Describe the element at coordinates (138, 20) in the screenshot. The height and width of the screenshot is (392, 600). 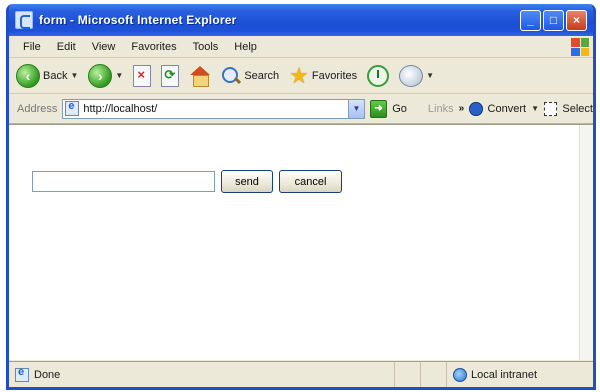
I see `window-title: form - Microsoft Internet Explorer` at that location.